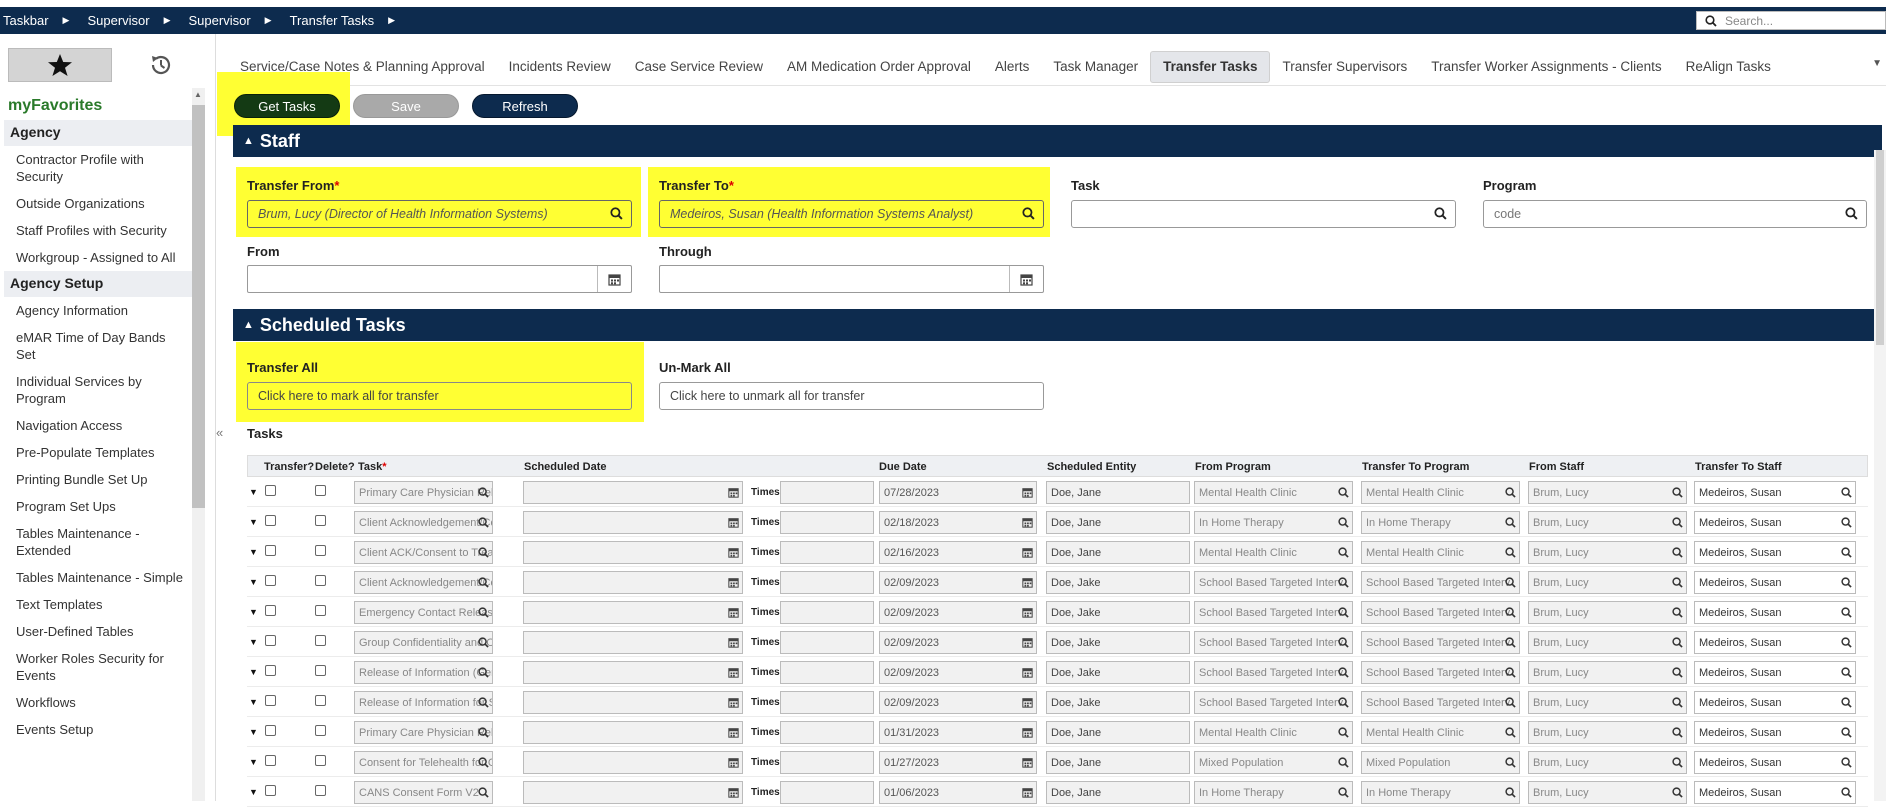  Describe the element at coordinates (423, 702) in the screenshot. I see `task-cell: Release of Information for Sc` at that location.